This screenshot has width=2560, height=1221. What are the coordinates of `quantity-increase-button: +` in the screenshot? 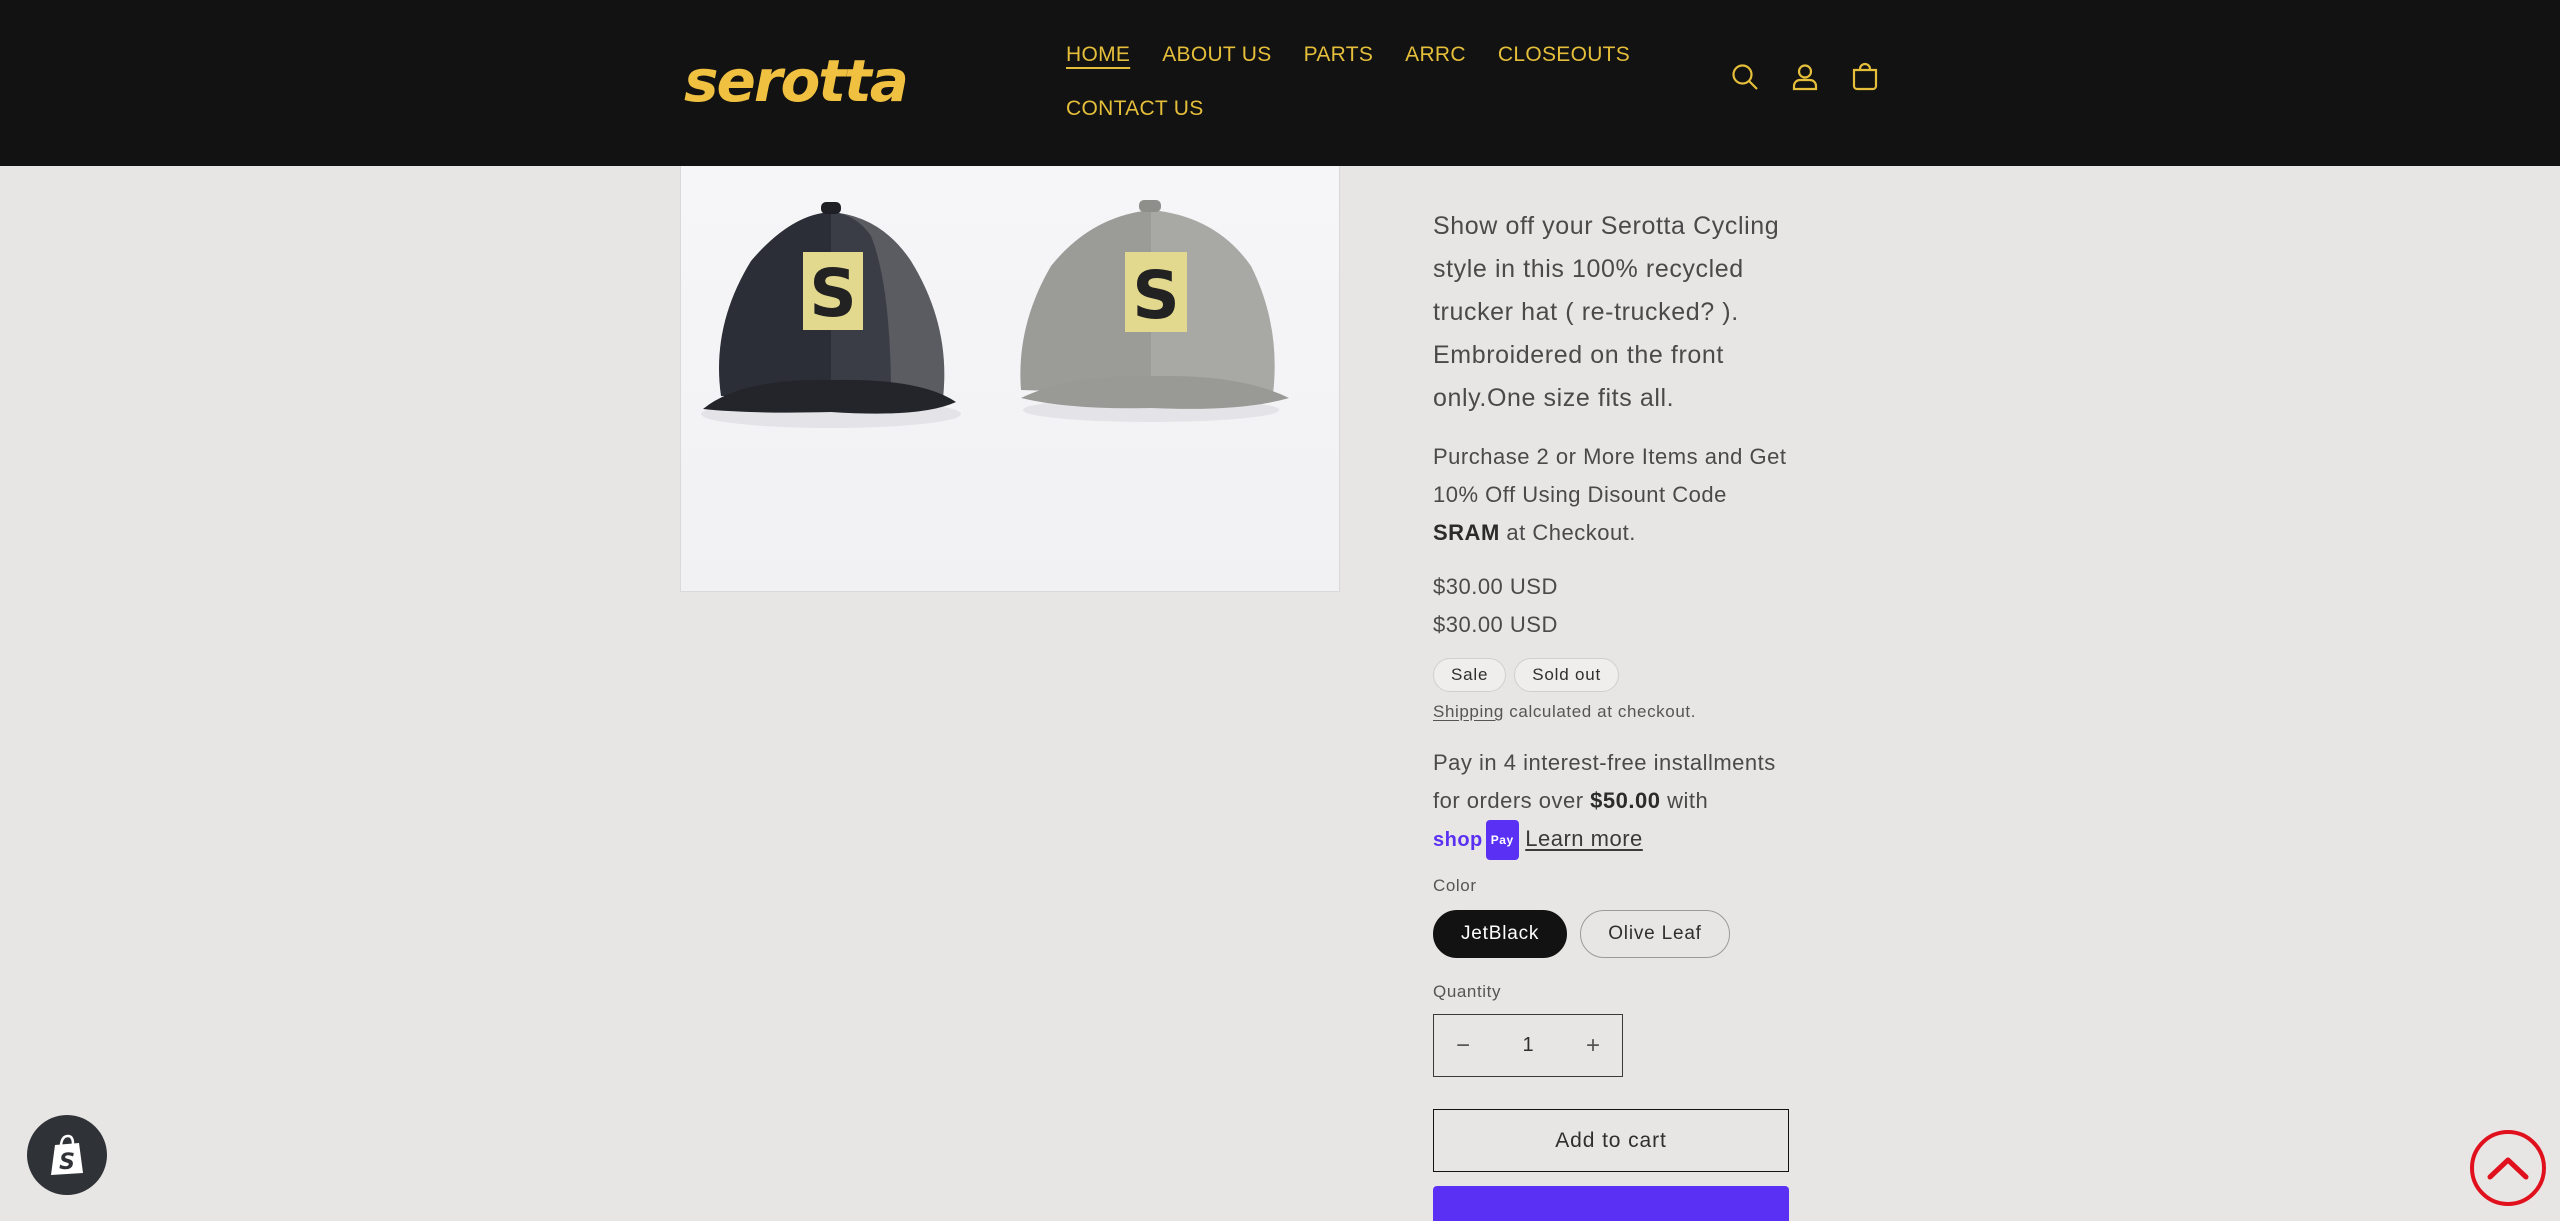 It's located at (1593, 1046).